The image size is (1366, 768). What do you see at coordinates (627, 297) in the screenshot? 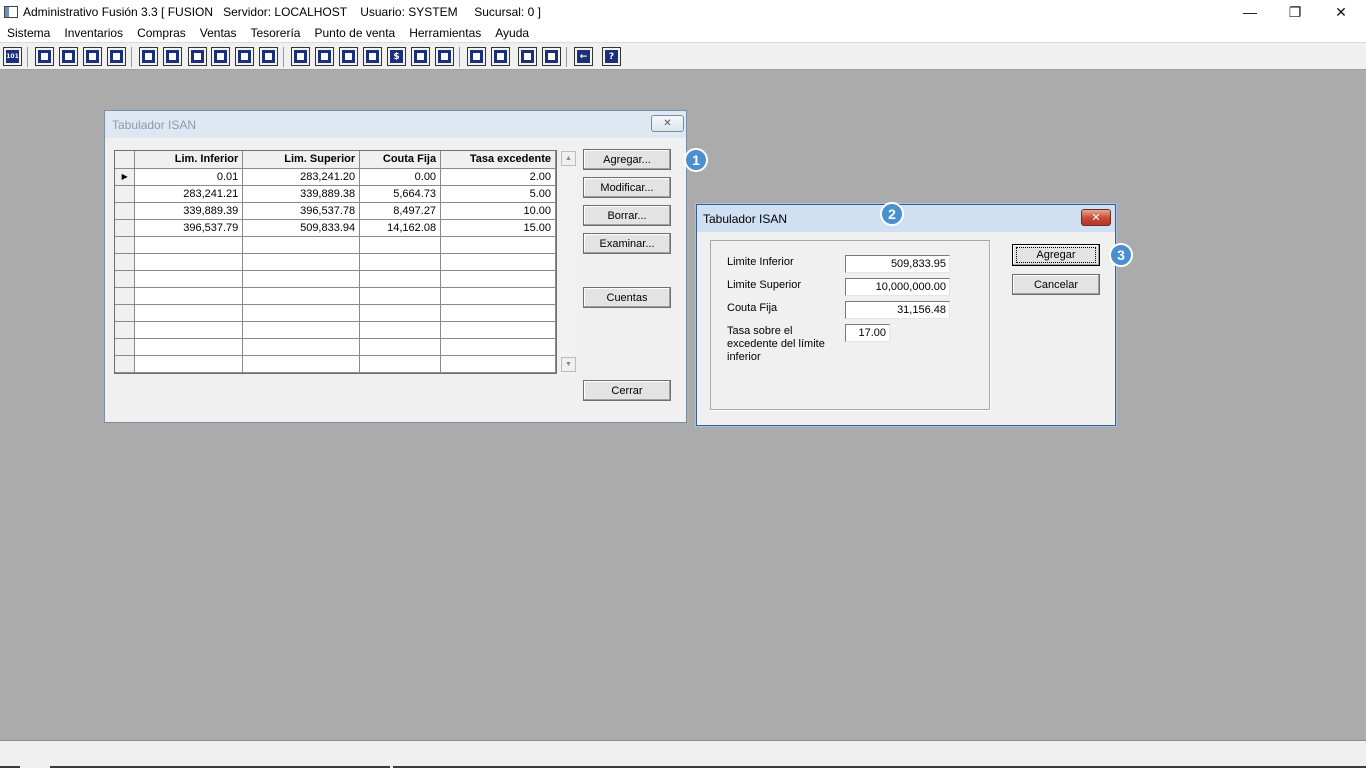
I see `cuentas-button: Cuentas` at bounding box center [627, 297].